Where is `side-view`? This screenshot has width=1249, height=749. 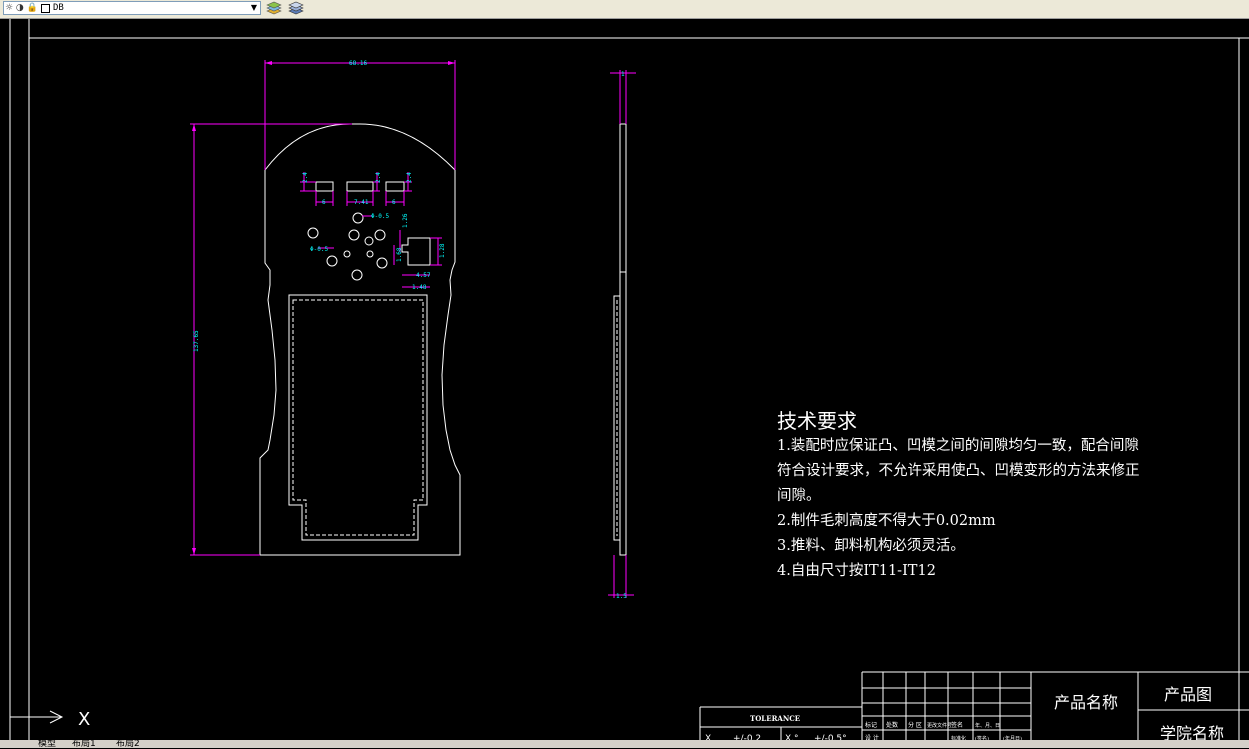
side-view is located at coordinates (620, 339).